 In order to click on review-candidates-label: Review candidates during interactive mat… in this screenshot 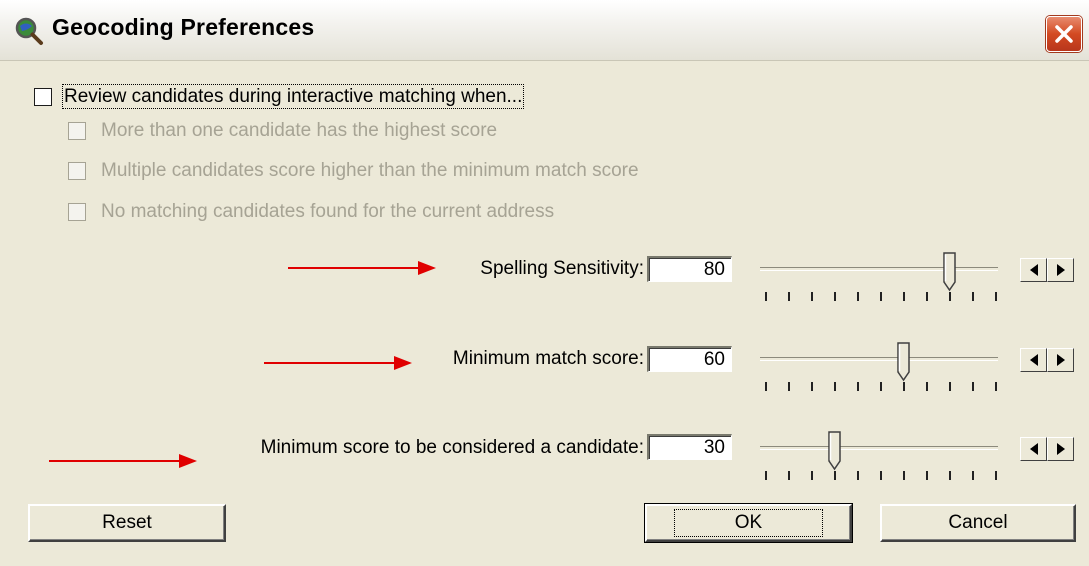, I will do `click(293, 96)`.